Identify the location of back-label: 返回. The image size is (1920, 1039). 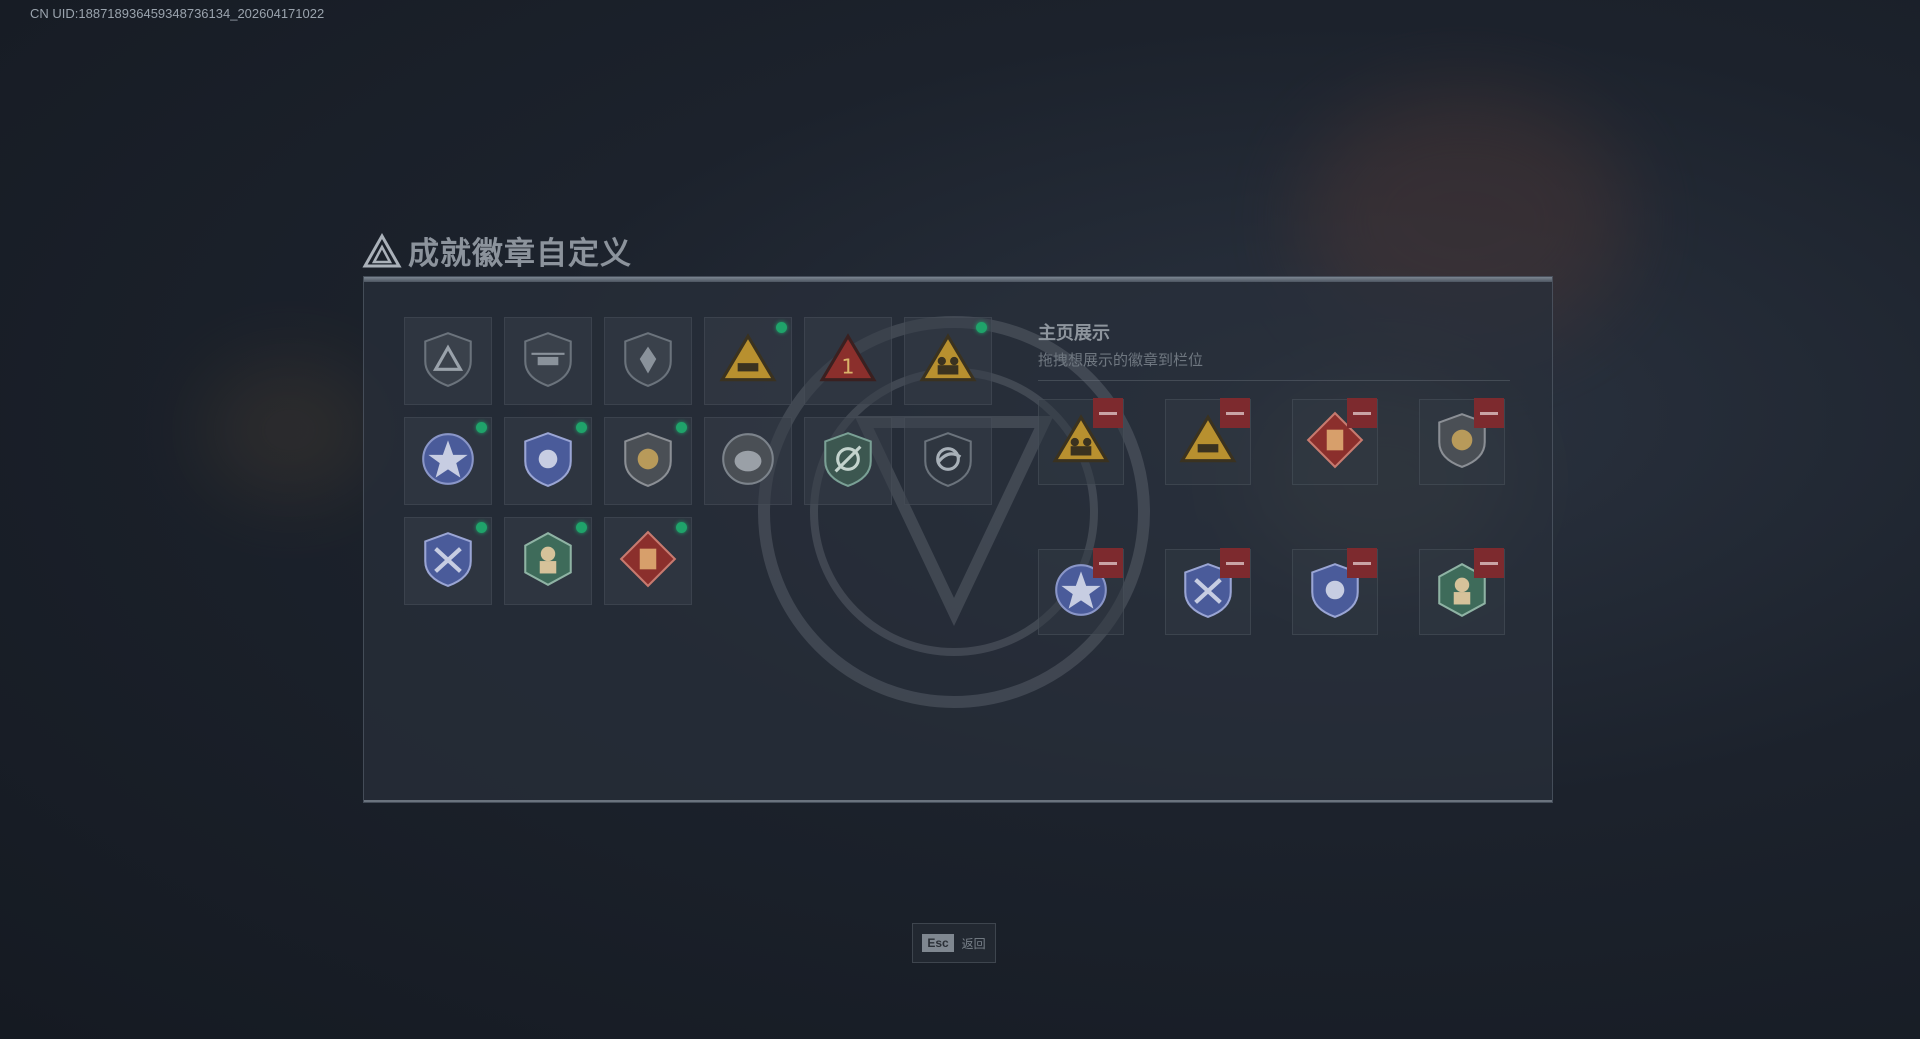
(973, 943).